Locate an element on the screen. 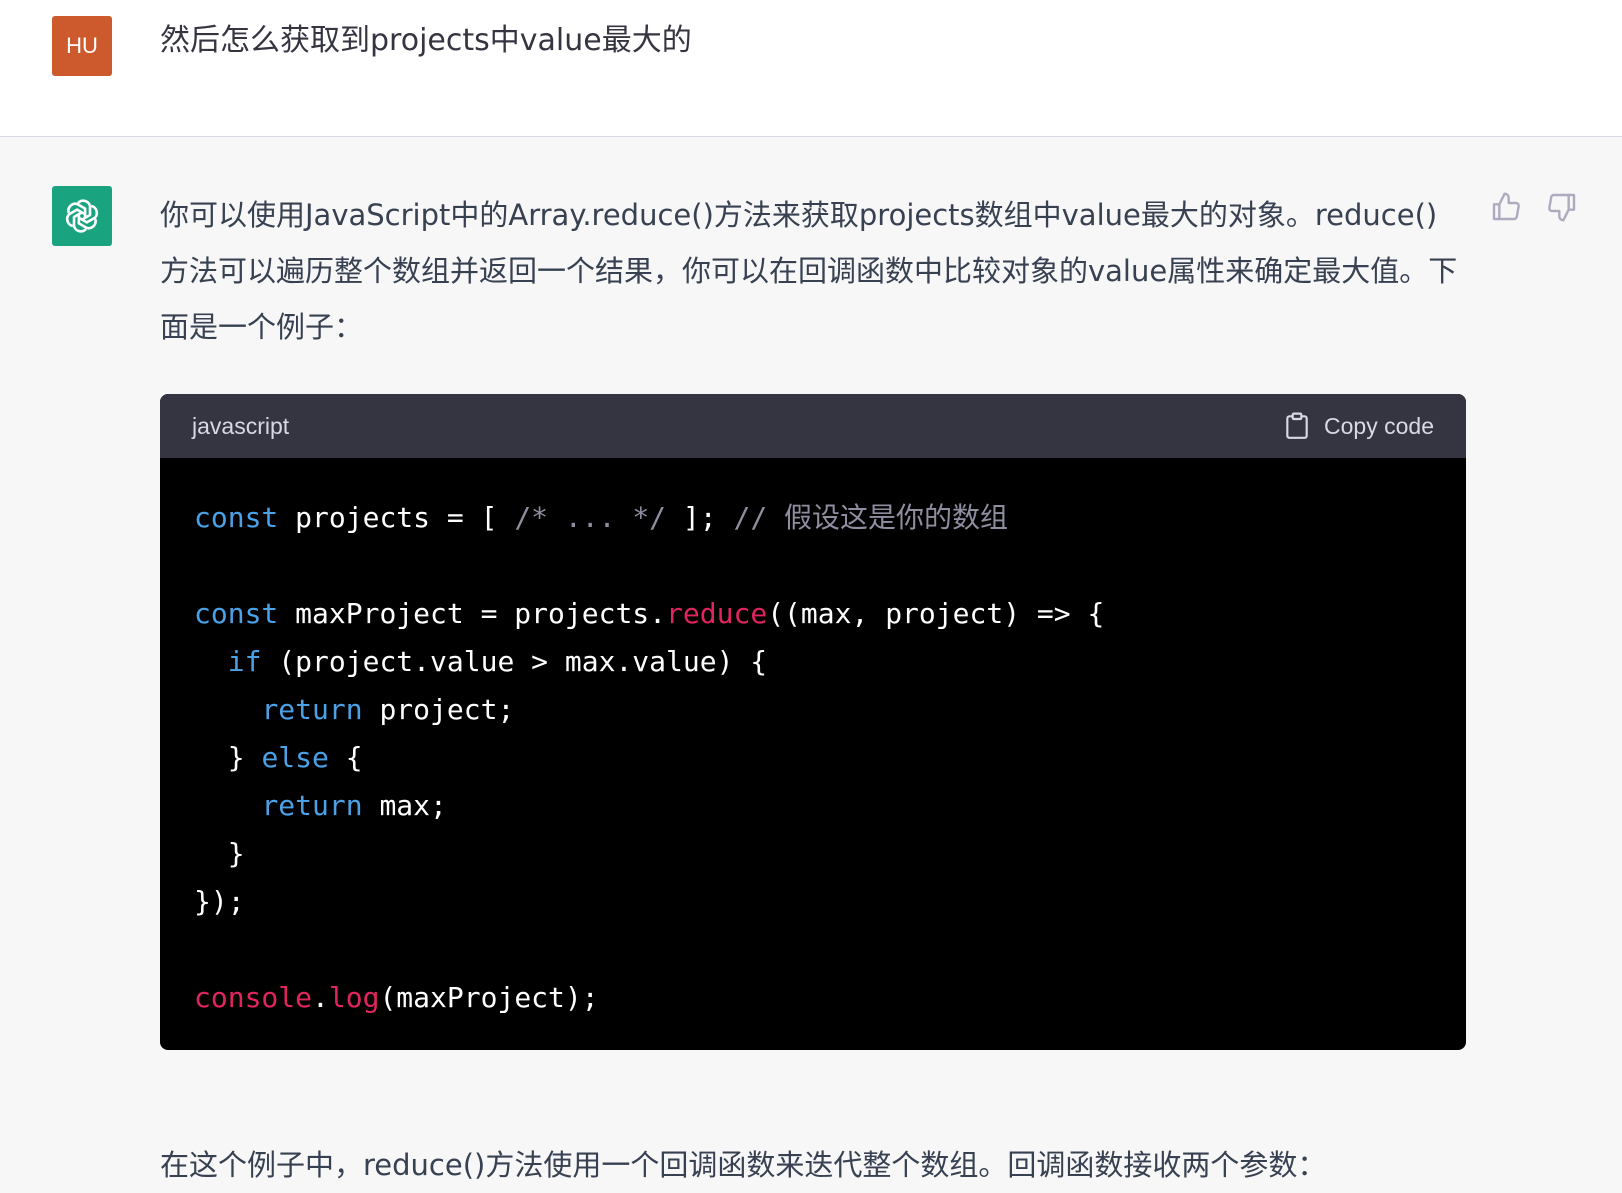  openai-logo-icon is located at coordinates (82, 216).